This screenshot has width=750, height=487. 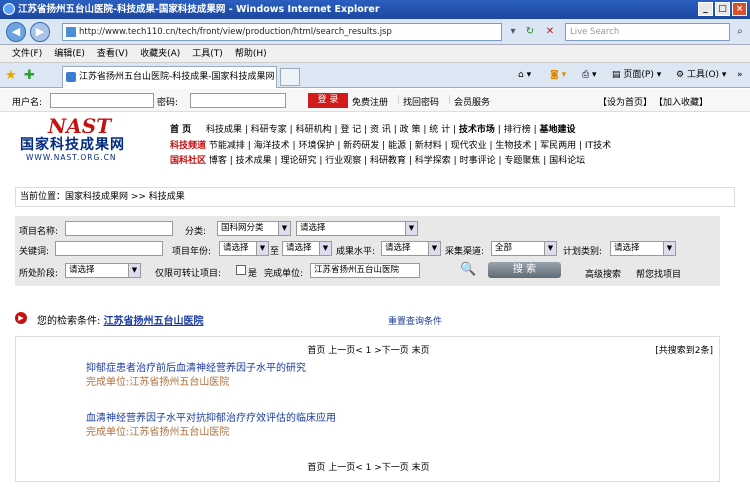 I want to click on live-search-input: Live Search, so click(x=647, y=32).